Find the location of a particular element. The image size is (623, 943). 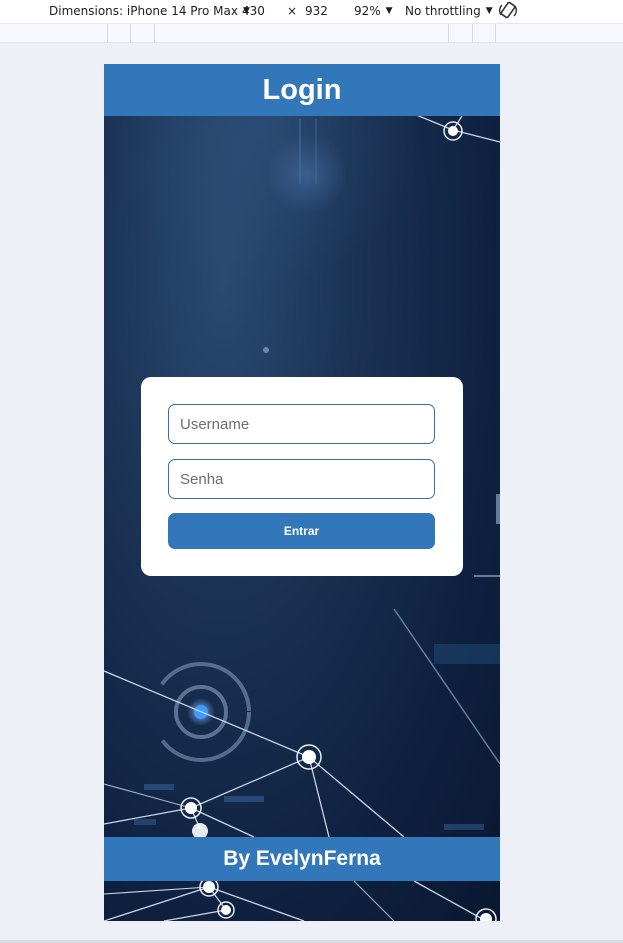

device-dimensions-dropdown: Dimensions: iPhone 14 Pro Max ▼ is located at coordinates (149, 11).